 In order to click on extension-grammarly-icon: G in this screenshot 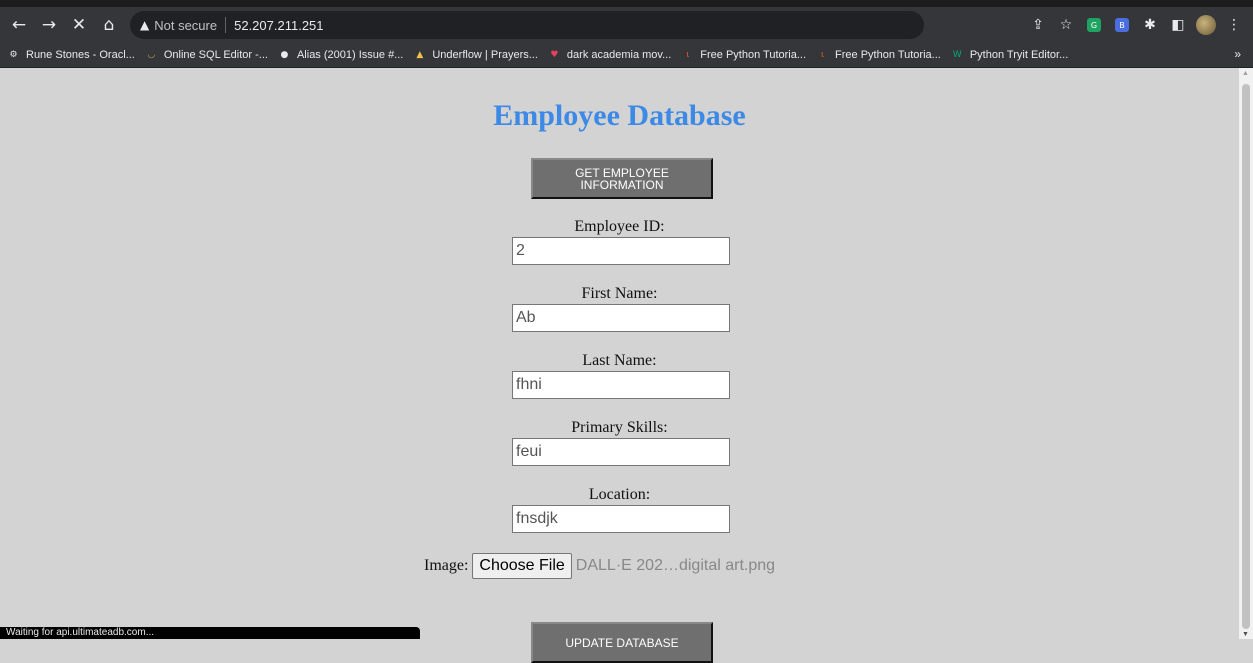, I will do `click(1094, 25)`.